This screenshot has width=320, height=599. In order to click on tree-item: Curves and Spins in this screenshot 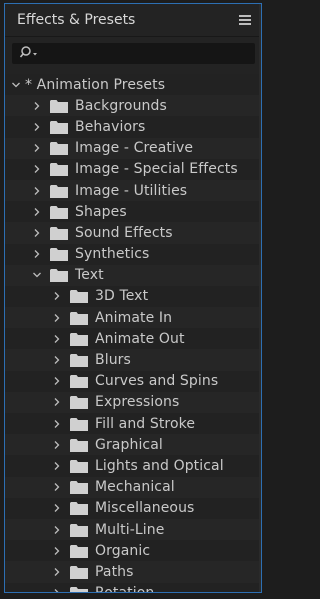, I will do `click(133, 381)`.